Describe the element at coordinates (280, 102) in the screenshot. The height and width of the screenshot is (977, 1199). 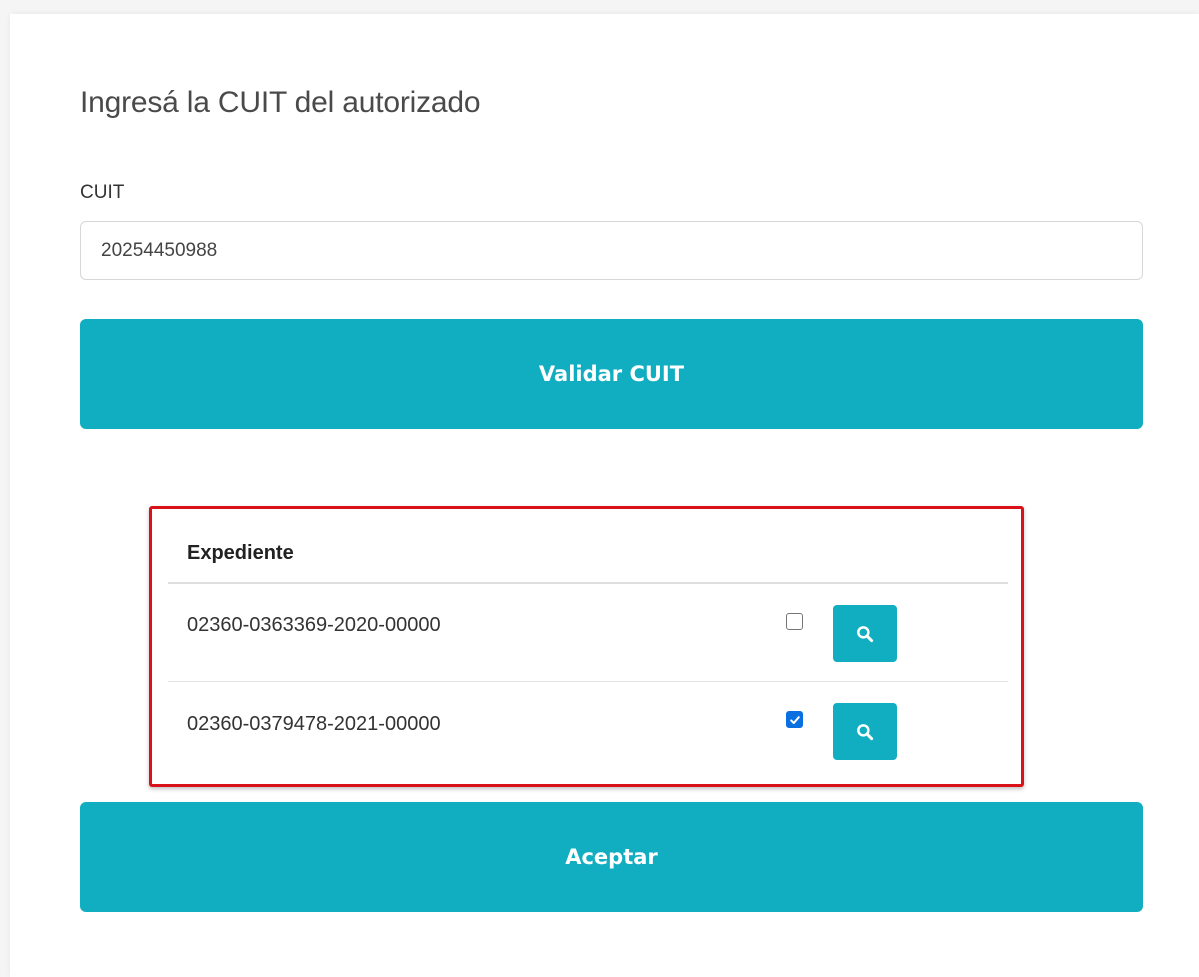
I see `page-title: Ingresá la CUIT del autorizado` at that location.